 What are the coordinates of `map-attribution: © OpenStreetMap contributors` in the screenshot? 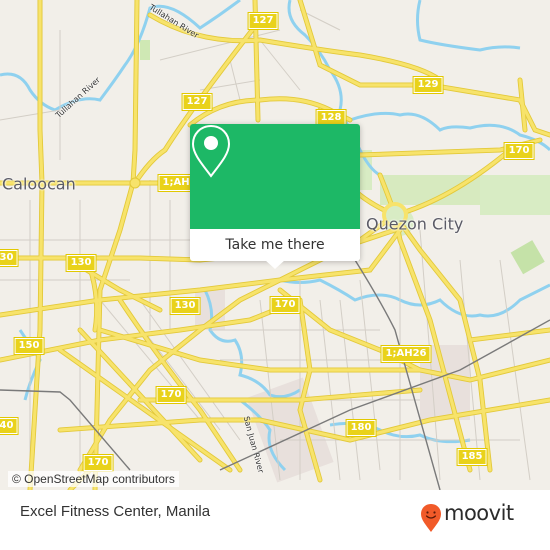 It's located at (93, 479).